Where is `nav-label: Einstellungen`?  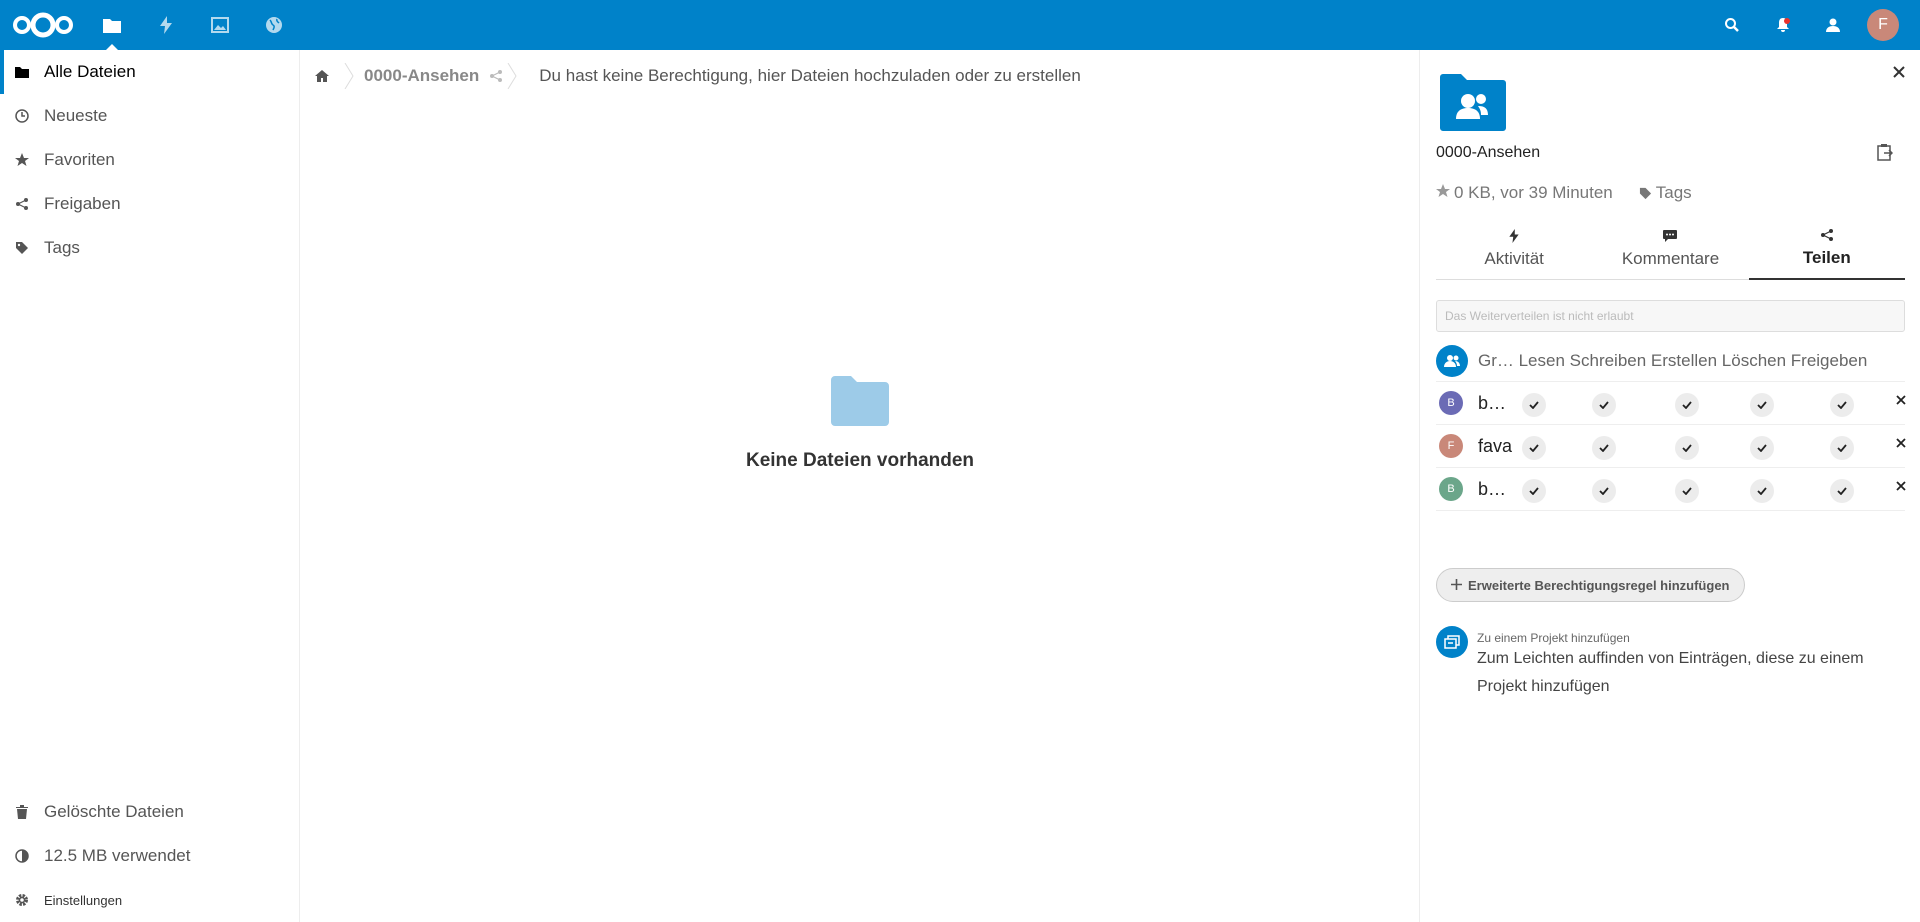
nav-label: Einstellungen is located at coordinates (83, 900).